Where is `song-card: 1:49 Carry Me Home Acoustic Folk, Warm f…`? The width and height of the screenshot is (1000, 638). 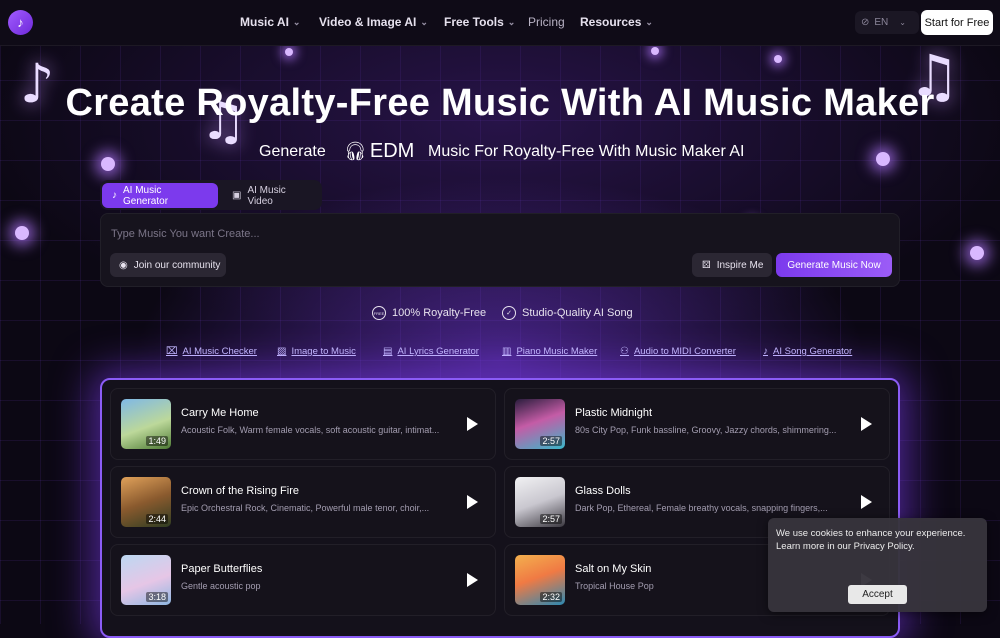 song-card: 1:49 Carry Me Home Acoustic Folk, Warm f… is located at coordinates (303, 424).